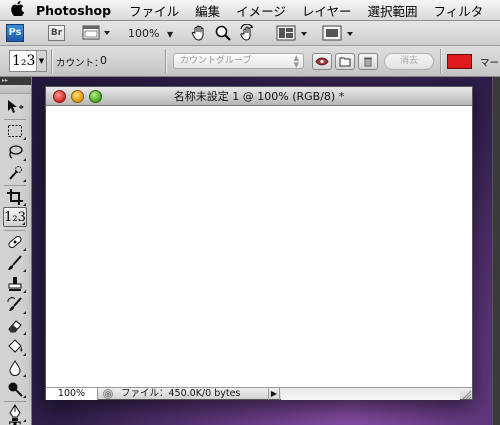 This screenshot has width=500, height=425. Describe the element at coordinates (327, 10) in the screenshot. I see `menu-layer: レイヤー` at that location.